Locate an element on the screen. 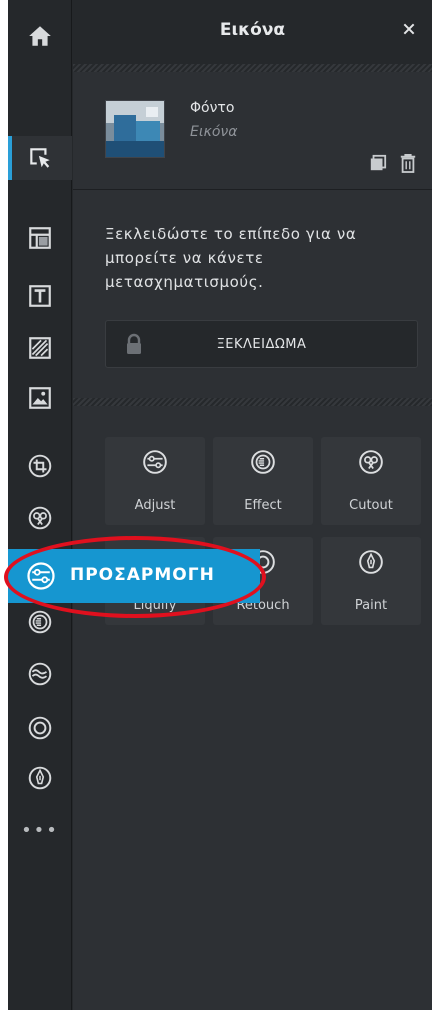  tool-label: Cutout is located at coordinates (371, 505).